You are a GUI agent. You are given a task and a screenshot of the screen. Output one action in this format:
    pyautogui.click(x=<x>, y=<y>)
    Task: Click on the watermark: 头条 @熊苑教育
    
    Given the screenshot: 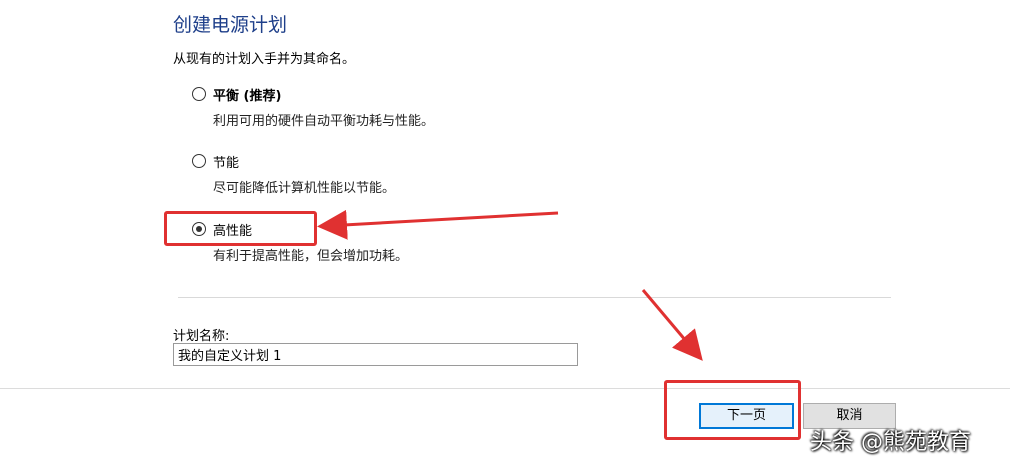 What is the action you would take?
    pyautogui.click(x=890, y=442)
    